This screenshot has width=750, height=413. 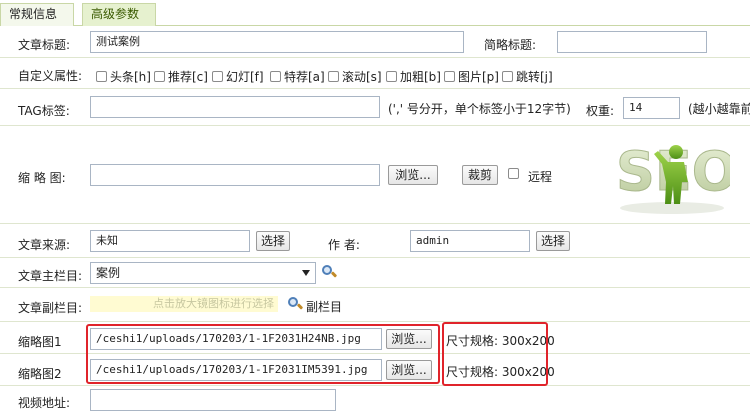 What do you see at coordinates (275, 76) in the screenshot?
I see `attr-special-checkbox` at bounding box center [275, 76].